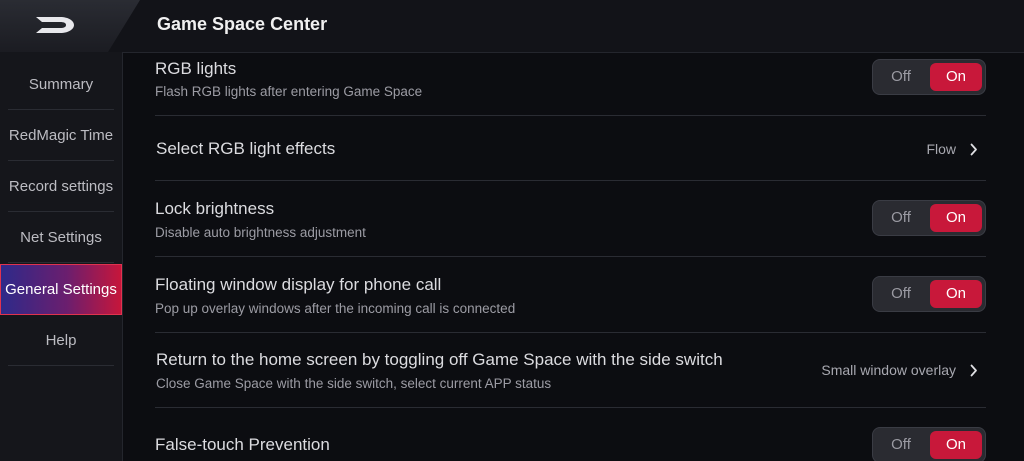 The height and width of the screenshot is (461, 1024). Describe the element at coordinates (55, 25) in the screenshot. I see `redmagic-logo-icon` at that location.